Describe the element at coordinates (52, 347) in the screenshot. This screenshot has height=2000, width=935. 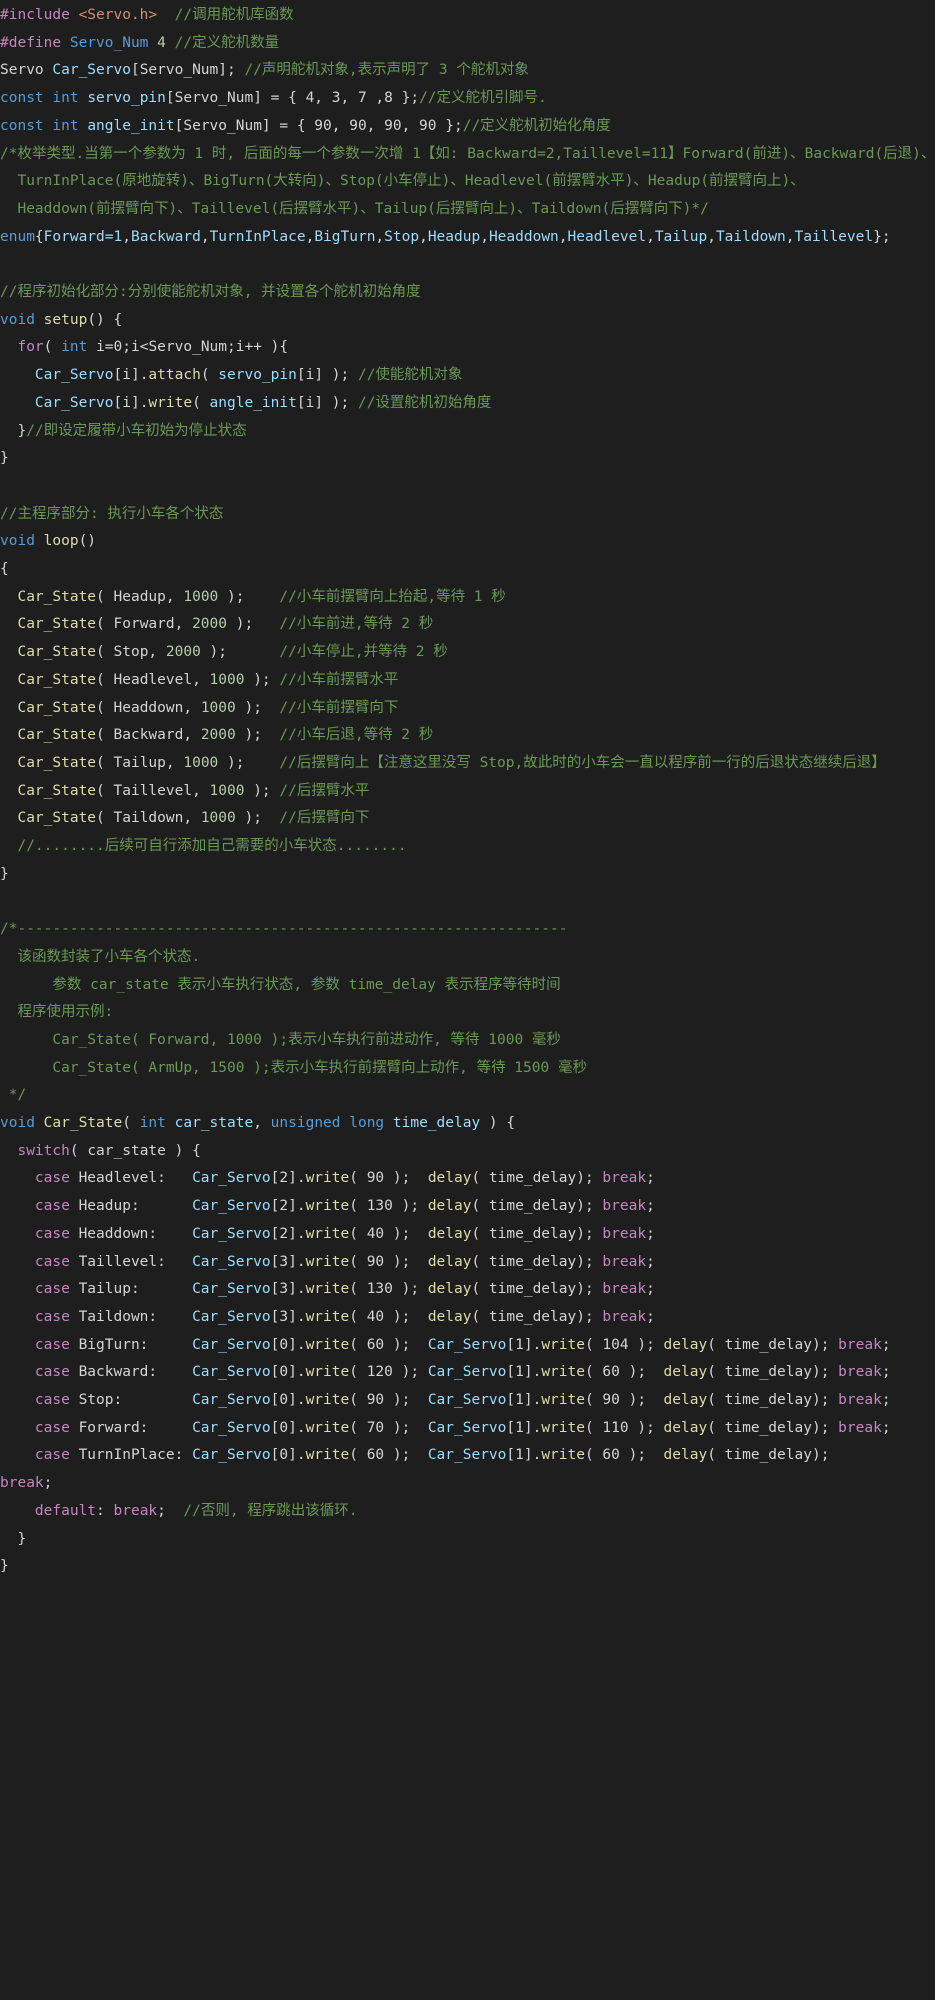
I see `code-token-text: (` at that location.